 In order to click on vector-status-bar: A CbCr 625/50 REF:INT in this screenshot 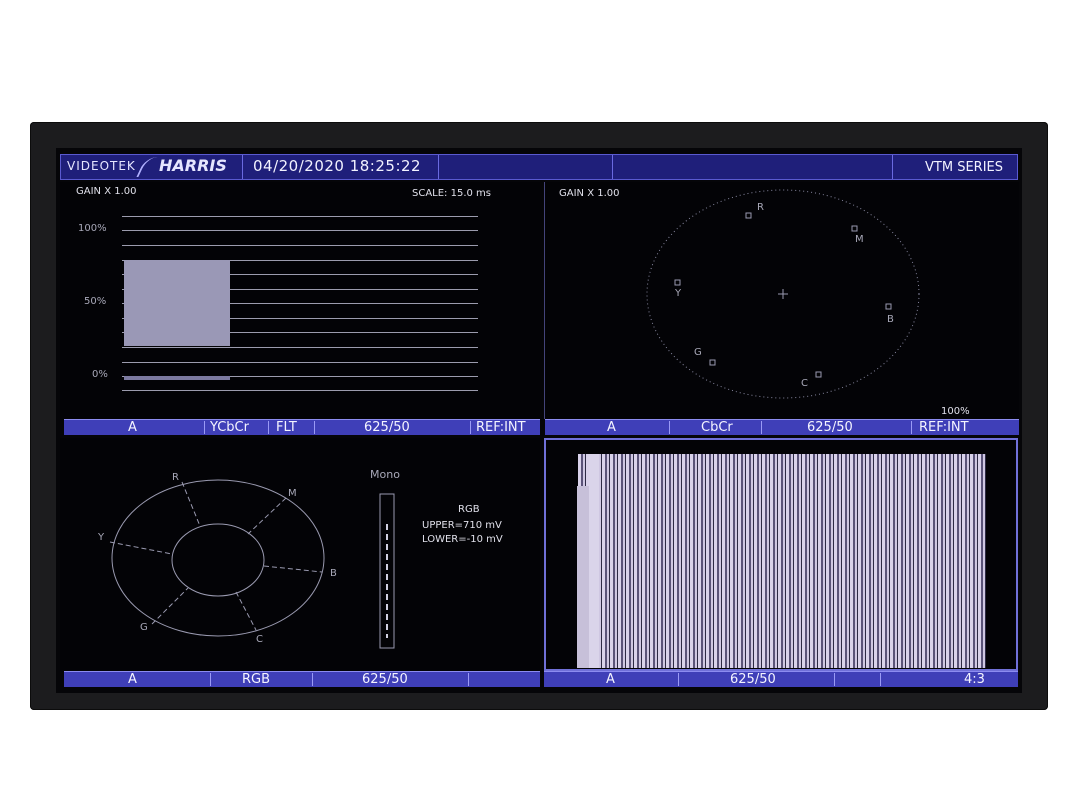, I will do `click(782, 427)`.